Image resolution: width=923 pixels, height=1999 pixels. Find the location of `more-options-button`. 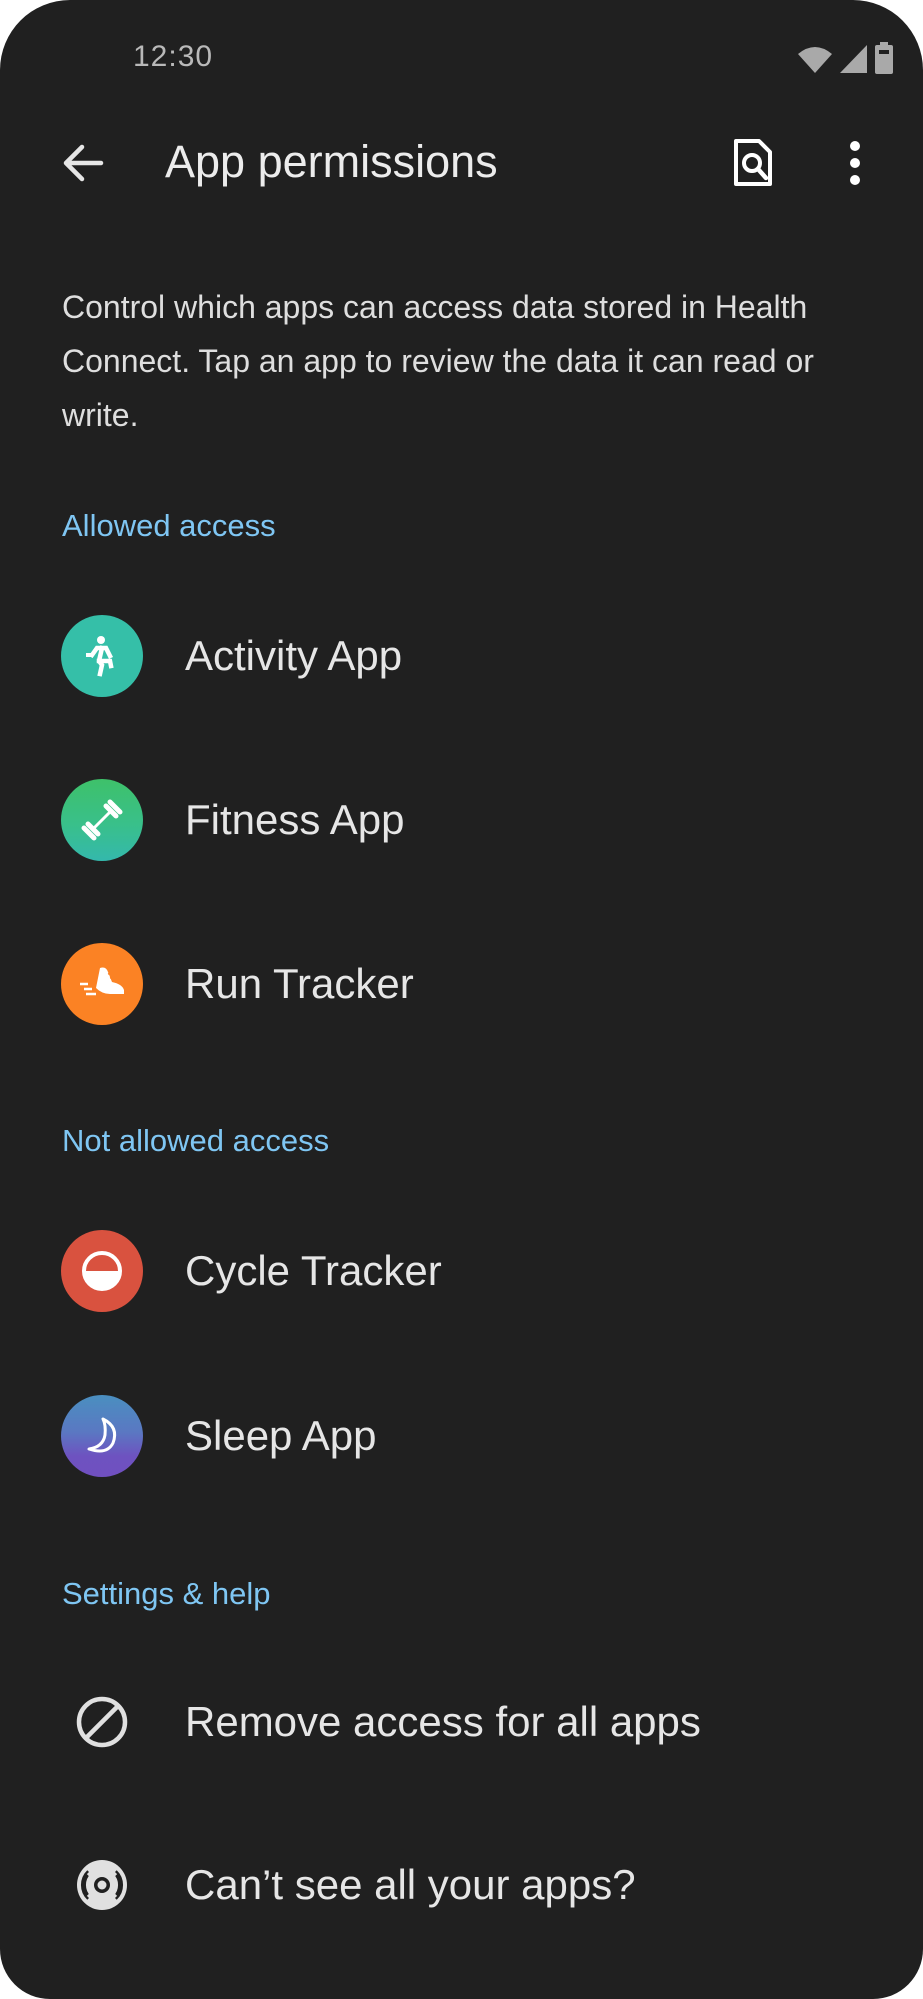

more-options-button is located at coordinates (855, 165).